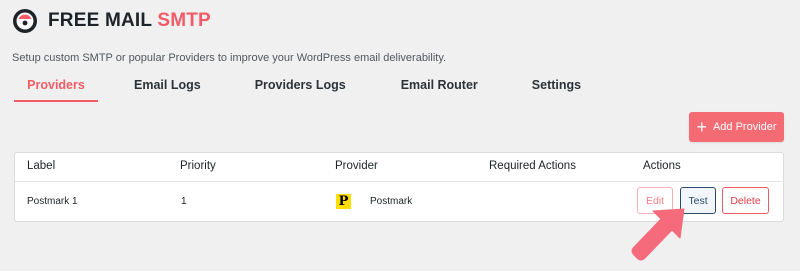  Describe the element at coordinates (391, 201) in the screenshot. I see `row-provider: Postmark` at that location.